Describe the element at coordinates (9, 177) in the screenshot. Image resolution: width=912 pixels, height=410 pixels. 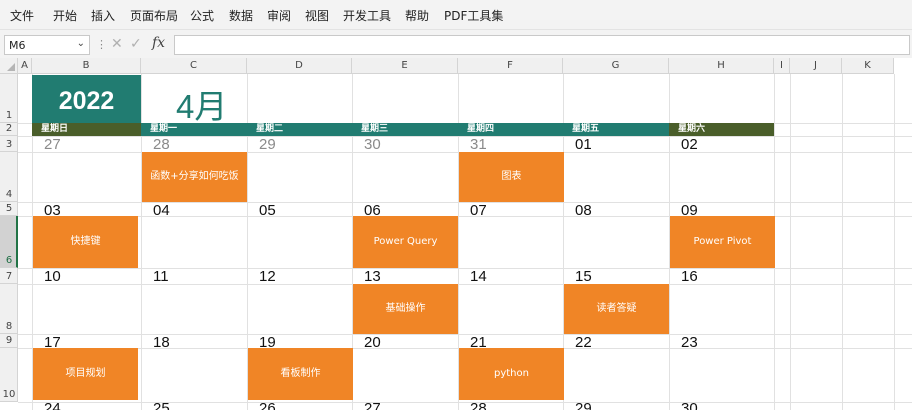
I see `row-header-4: 4` at that location.